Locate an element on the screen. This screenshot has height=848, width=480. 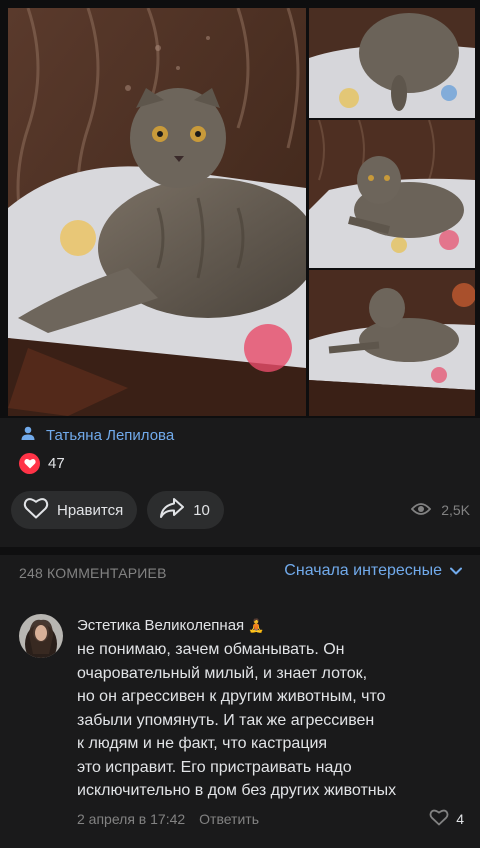
comments-sort-label: Сначала интересные is located at coordinates (363, 570).